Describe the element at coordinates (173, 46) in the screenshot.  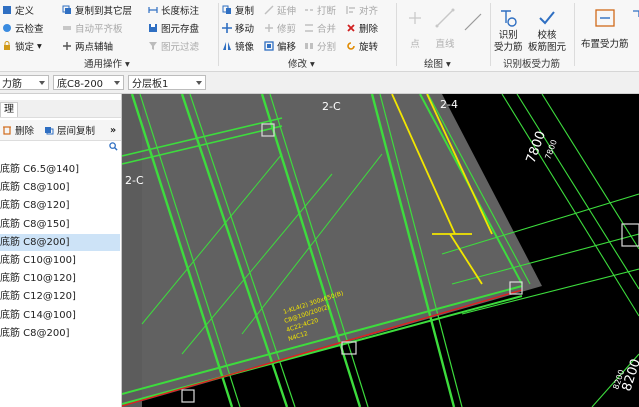
I see `element-filter-button: 图元过滤` at that location.